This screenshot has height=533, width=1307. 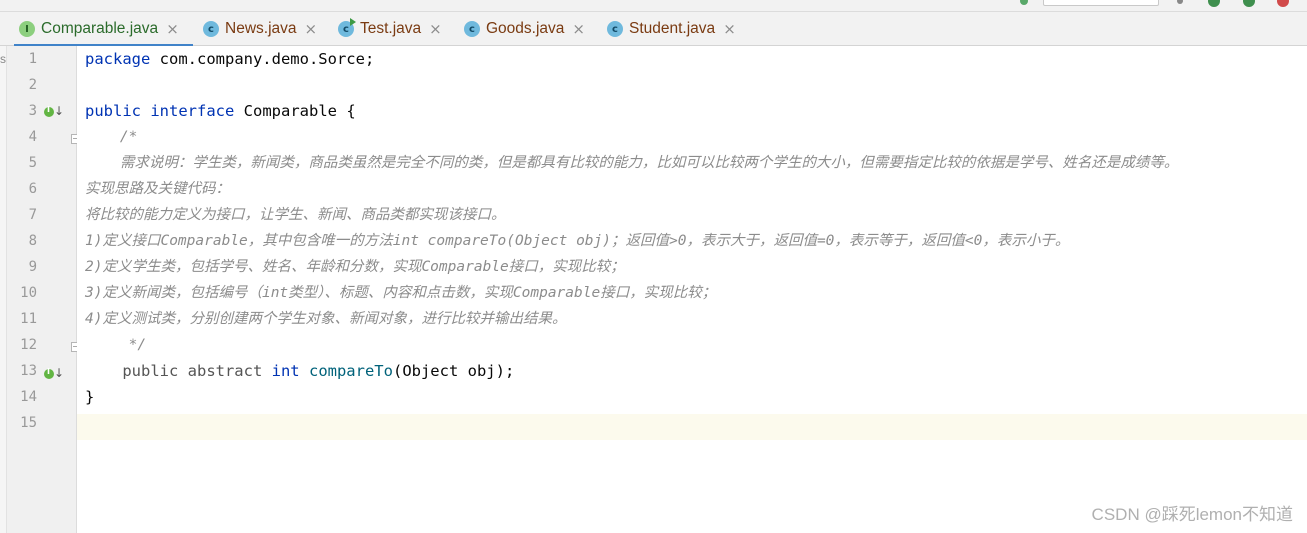 I want to click on tab-label: Comparable.java, so click(x=100, y=28).